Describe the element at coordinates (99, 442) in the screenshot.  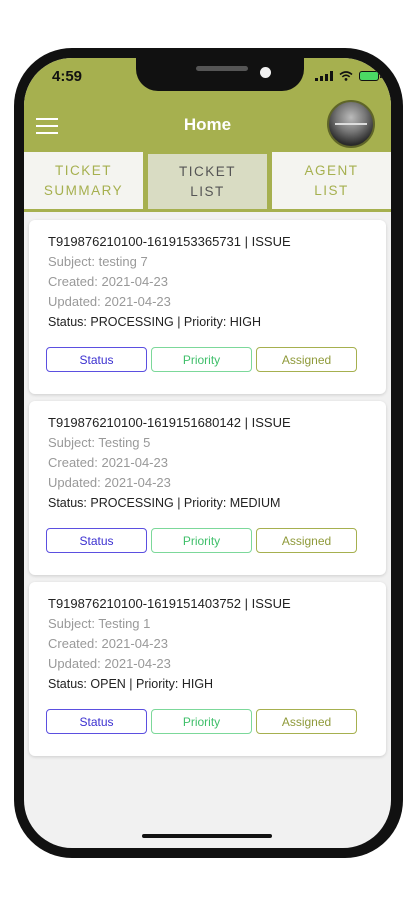
I see `ticket-subject: Subject: Testing 5` at that location.